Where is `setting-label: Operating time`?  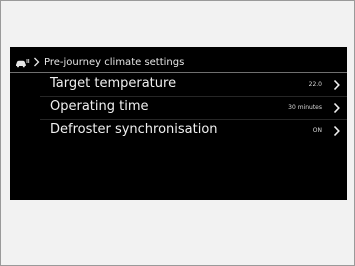 setting-label: Operating time is located at coordinates (99, 106).